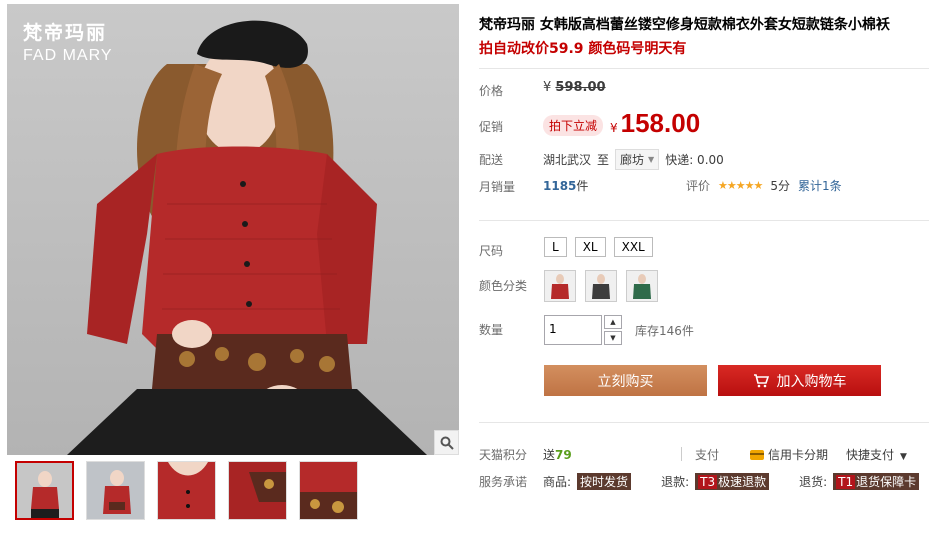 This screenshot has width=930, height=539. I want to click on size-option-xxl: XXL, so click(633, 247).